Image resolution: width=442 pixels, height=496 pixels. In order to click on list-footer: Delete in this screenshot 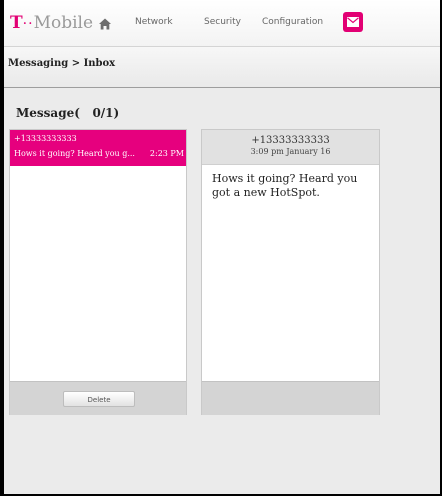, I will do `click(98, 398)`.